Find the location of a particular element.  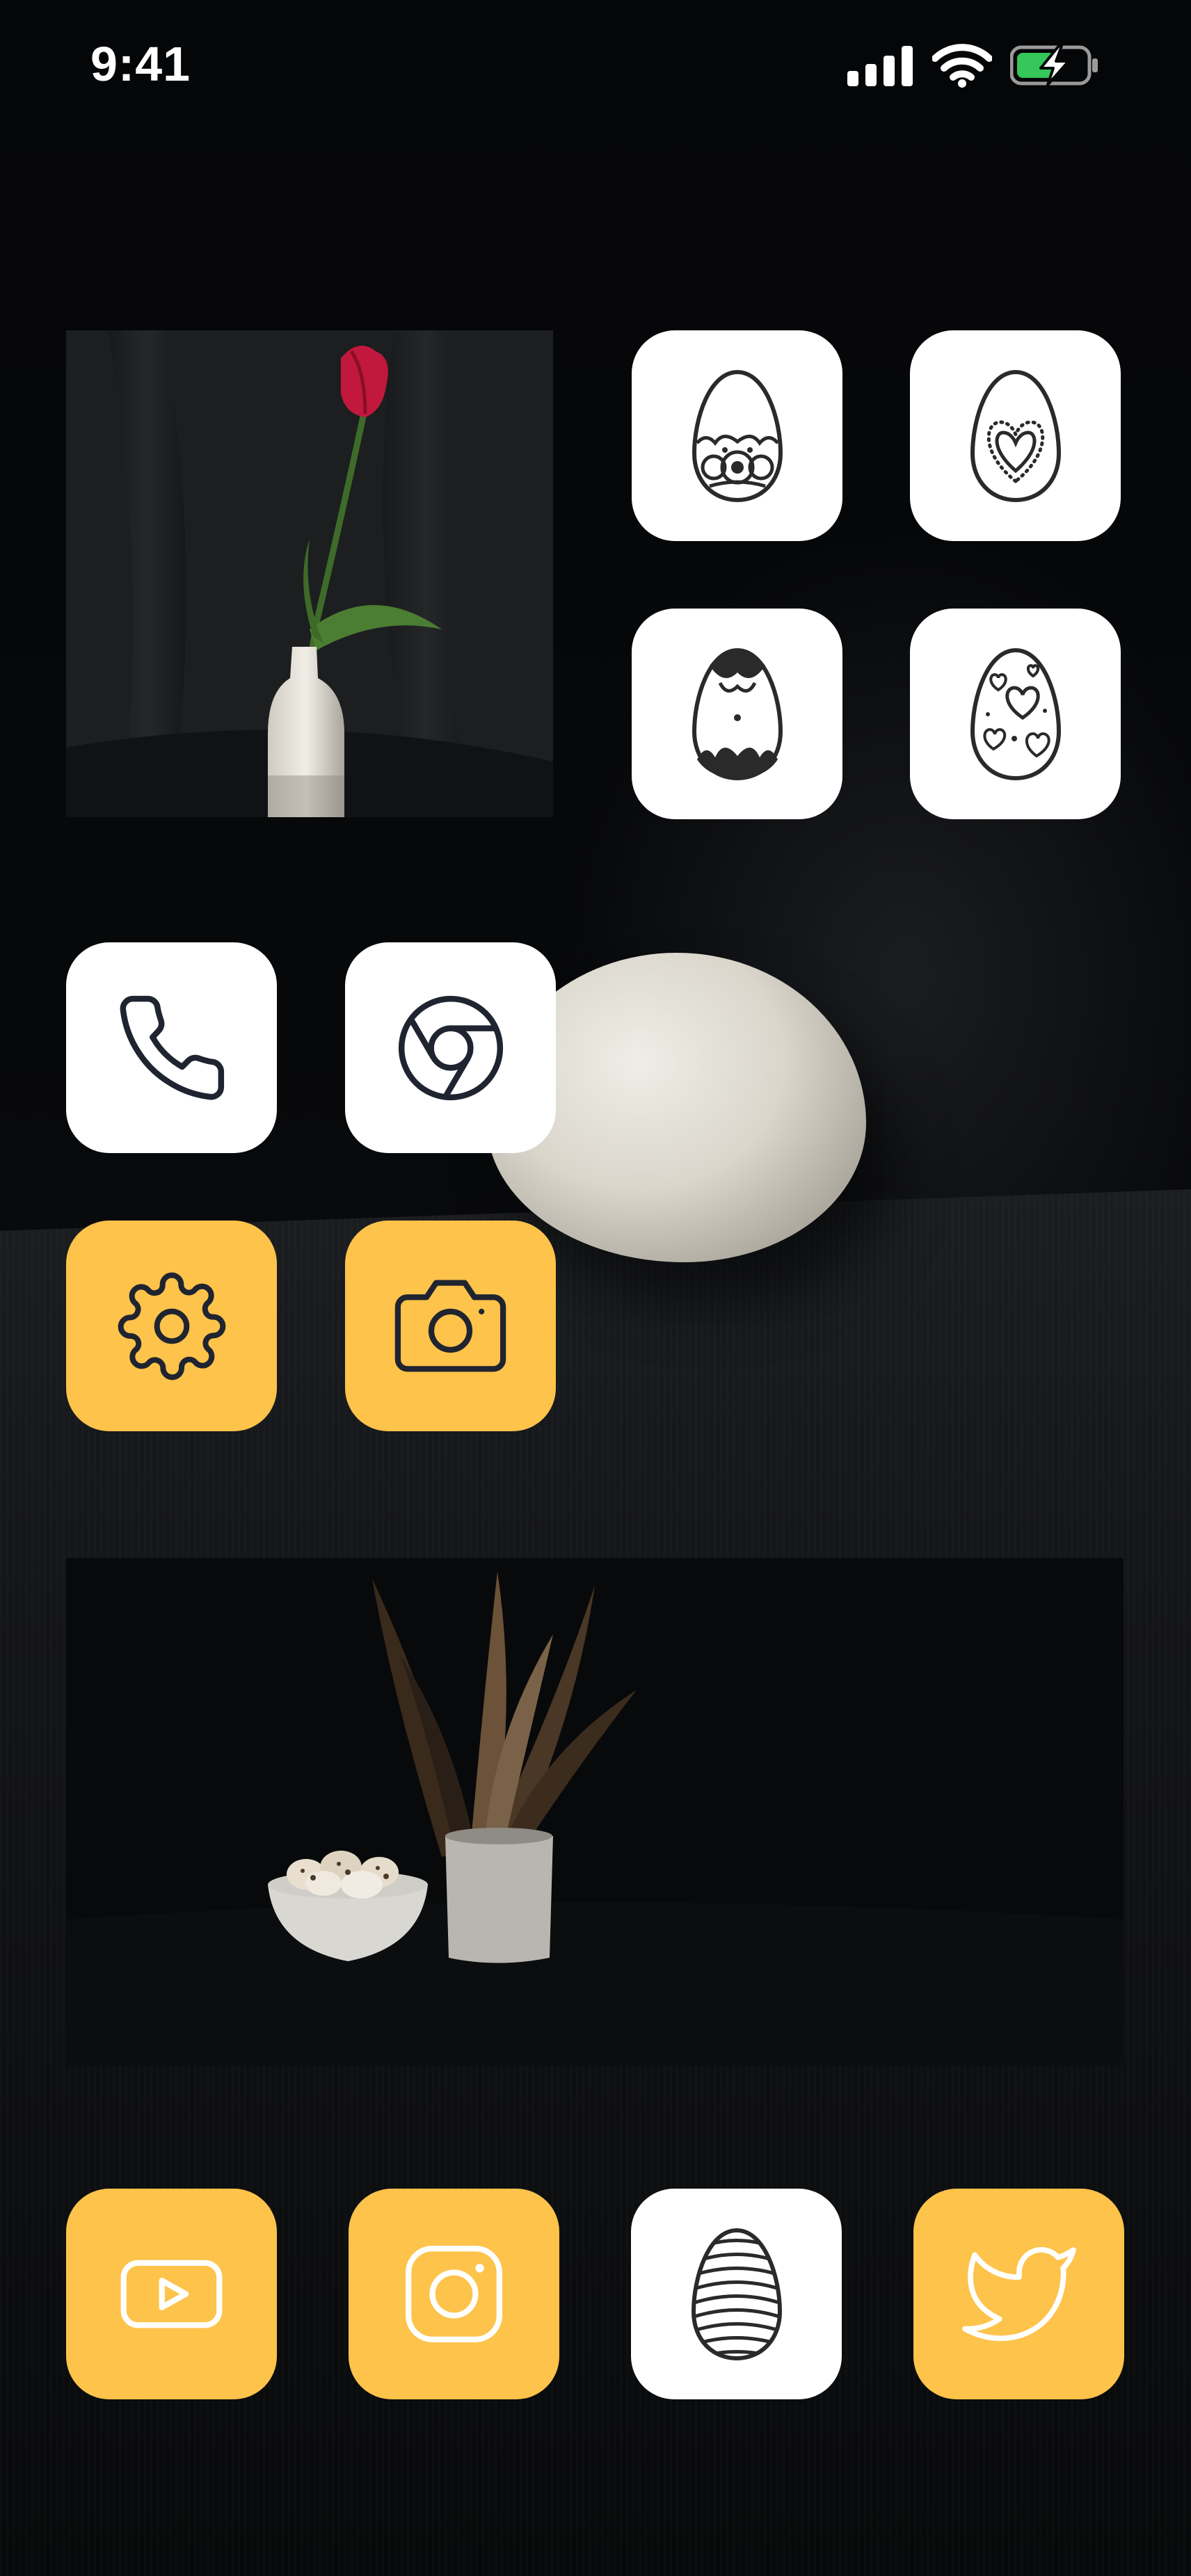

twitter-icon is located at coordinates (1019, 2293).